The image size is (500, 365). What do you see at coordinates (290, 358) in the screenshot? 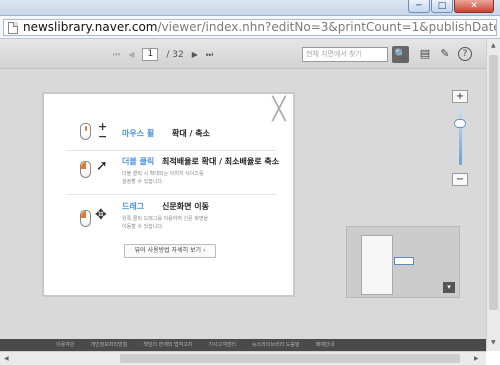
I see `horizontal-scroll-thumb` at bounding box center [290, 358].